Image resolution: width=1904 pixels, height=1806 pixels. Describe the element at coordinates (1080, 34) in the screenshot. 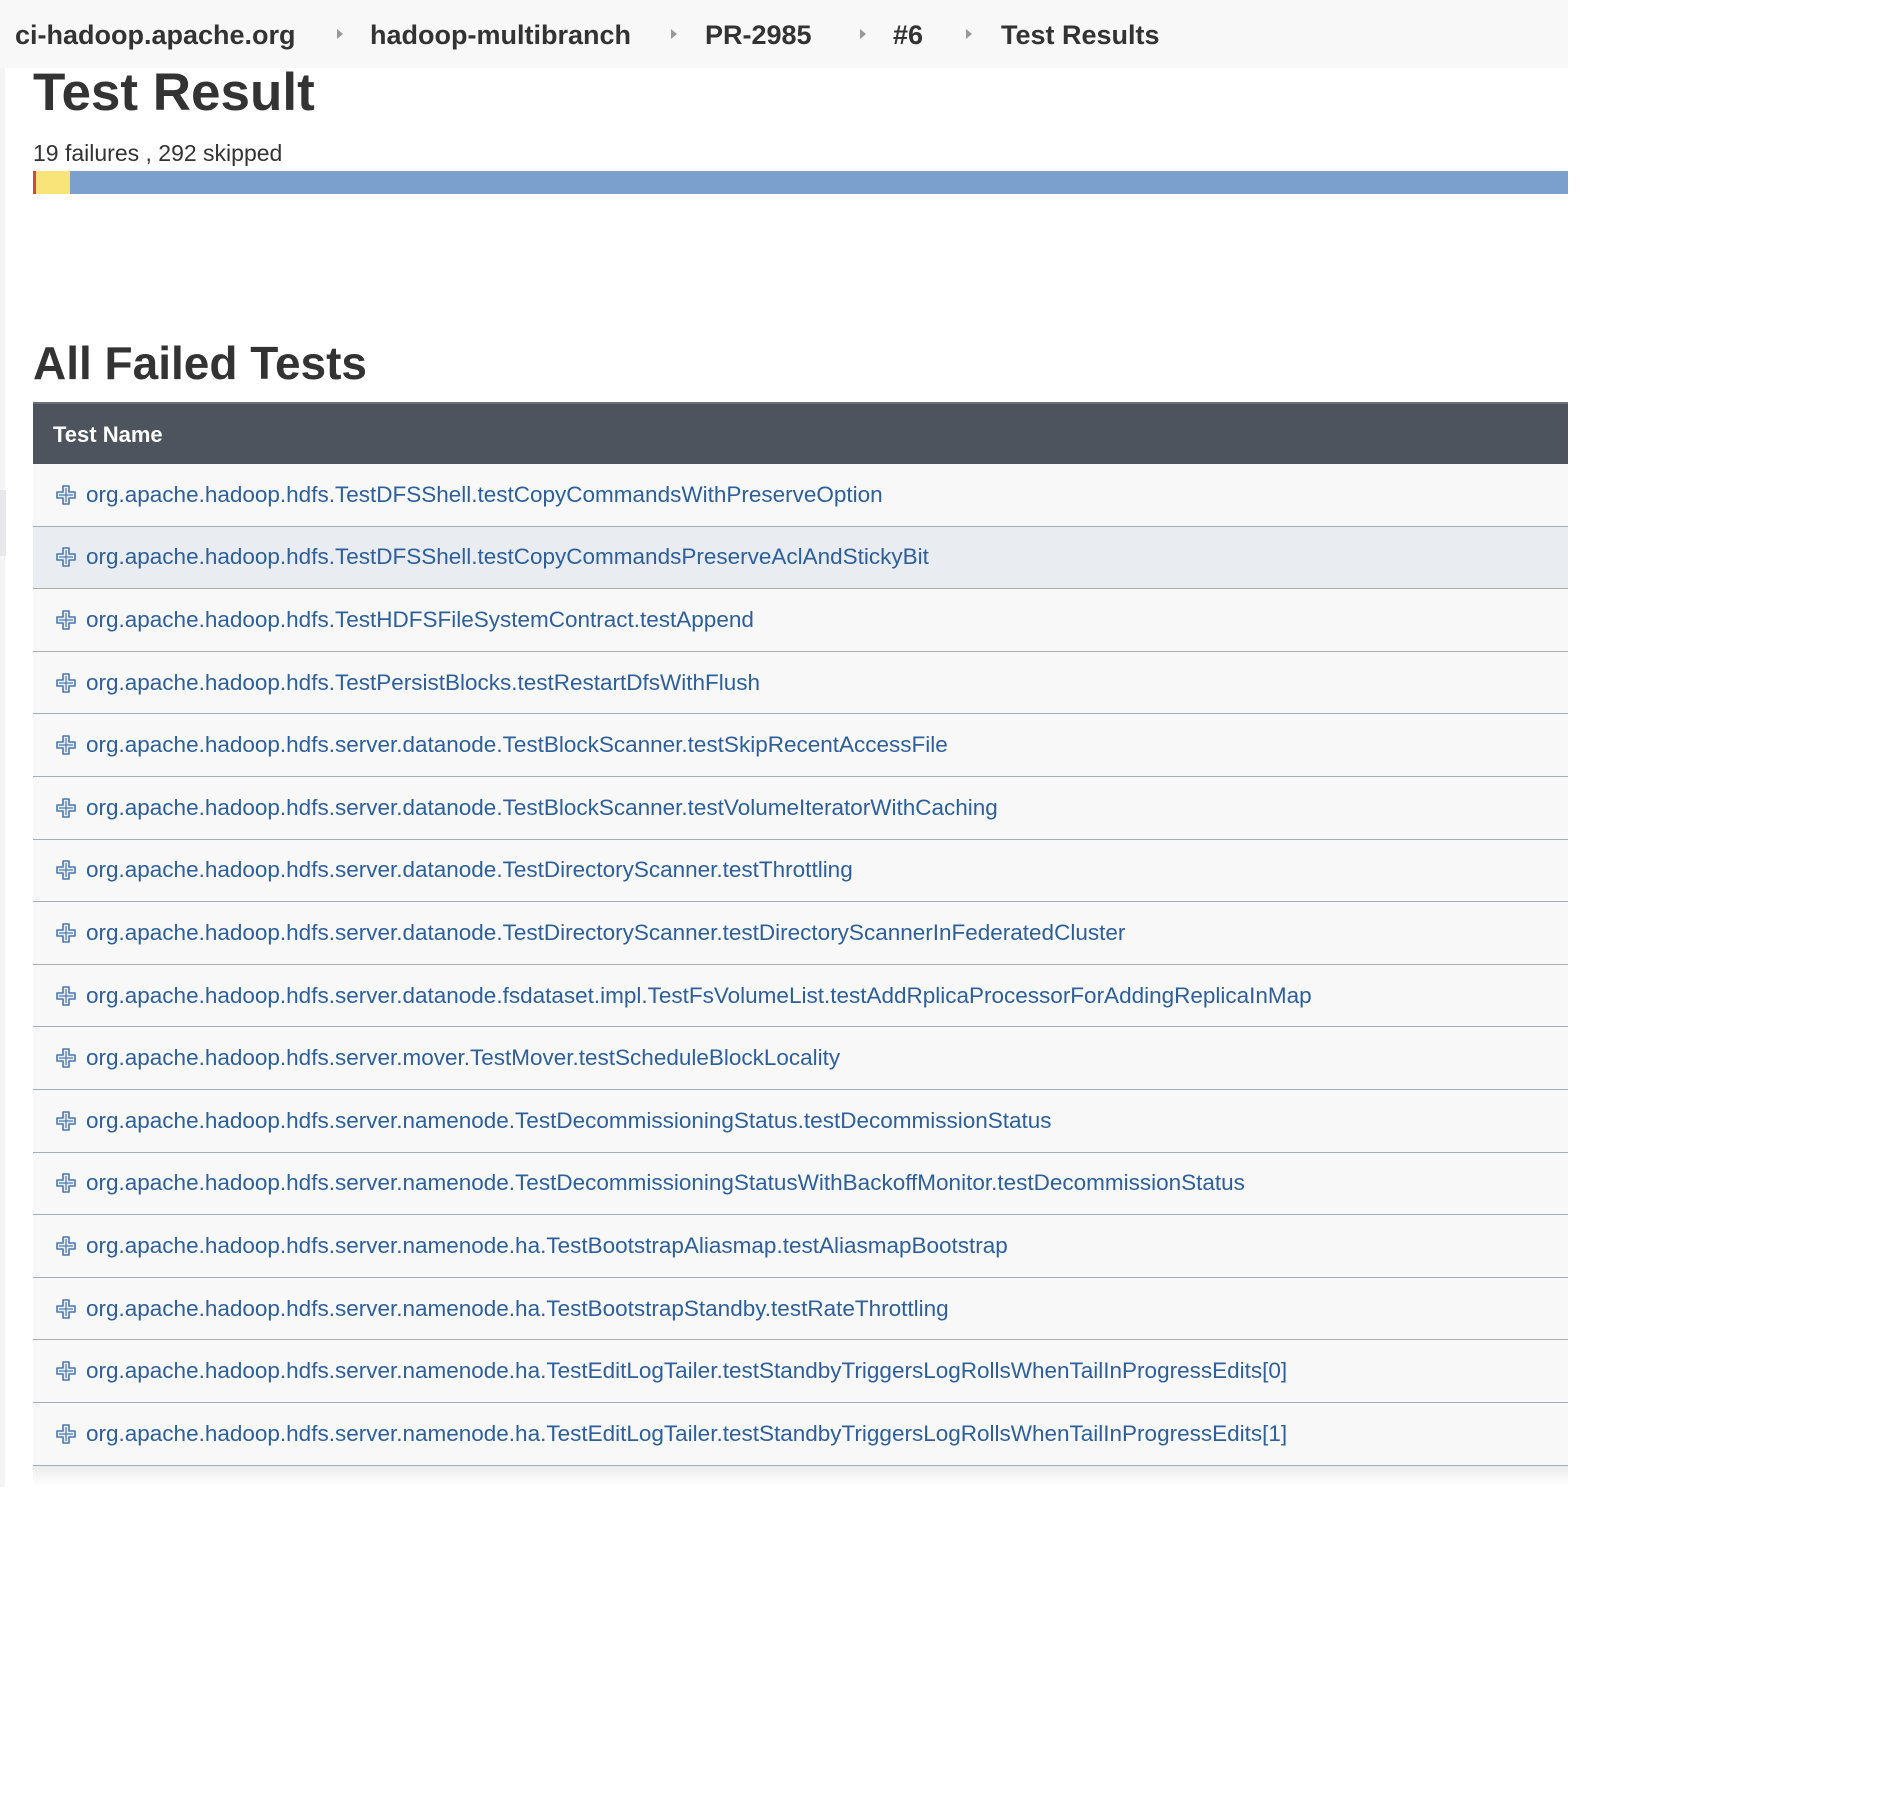

I see `breadcrumb-item-test-results: Test Results` at that location.